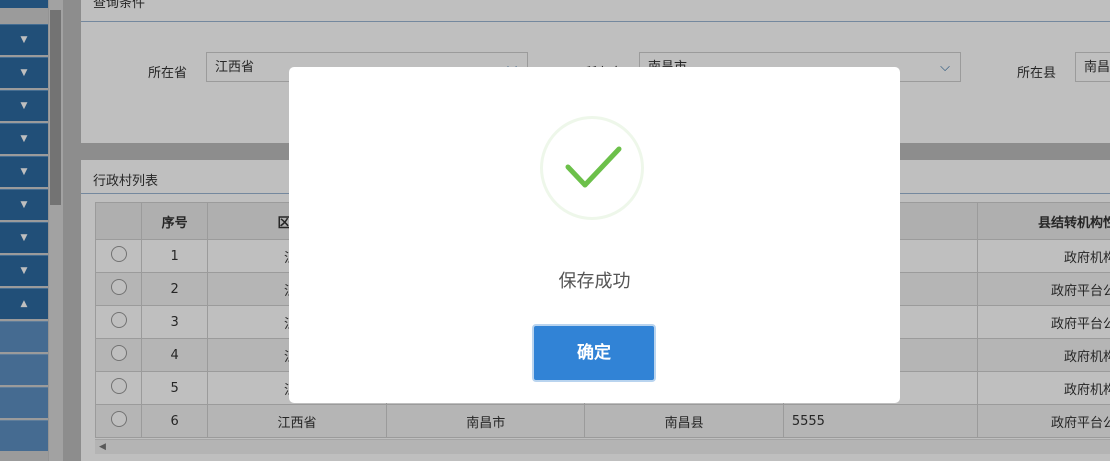 This screenshot has height=461, width=1110. Describe the element at coordinates (594, 353) in the screenshot. I see `confirm-button: 确定` at that location.